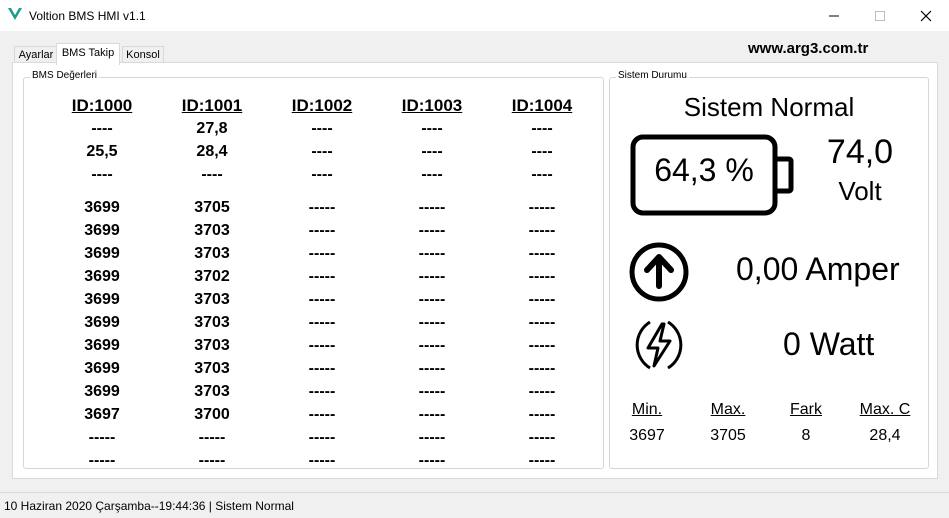 This screenshot has width=949, height=518. I want to click on bms-temp-cell: 25,5, so click(102, 151).